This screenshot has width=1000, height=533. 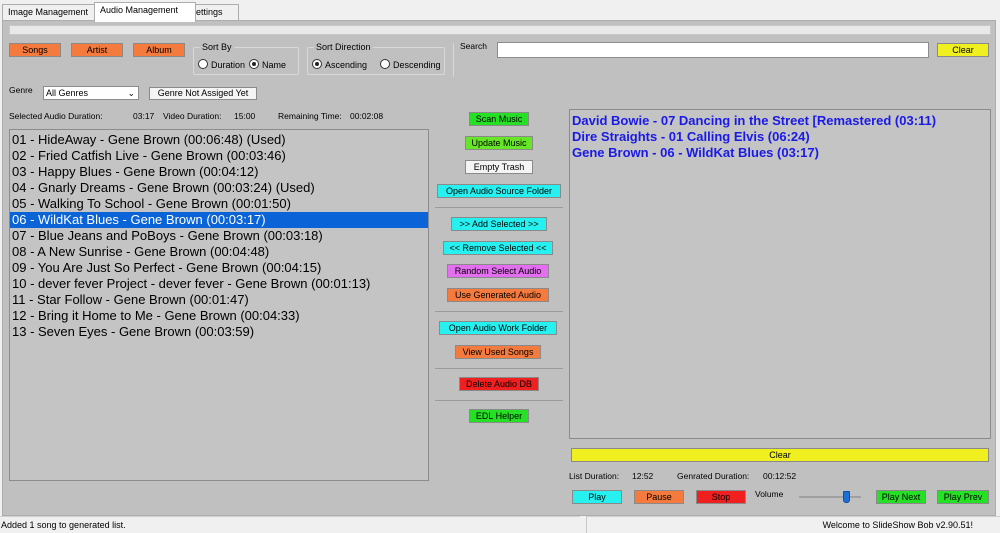 What do you see at coordinates (769, 494) in the screenshot?
I see `volume-label: Volume` at bounding box center [769, 494].